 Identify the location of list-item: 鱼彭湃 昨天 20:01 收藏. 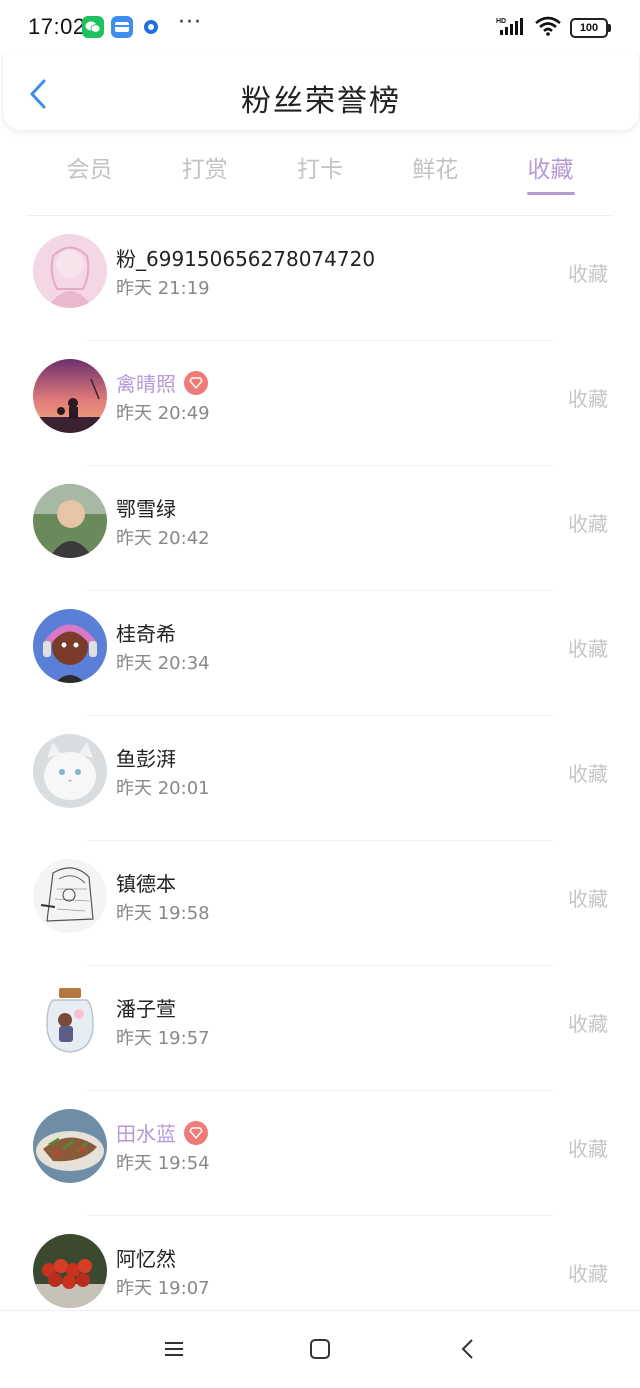
(320, 778).